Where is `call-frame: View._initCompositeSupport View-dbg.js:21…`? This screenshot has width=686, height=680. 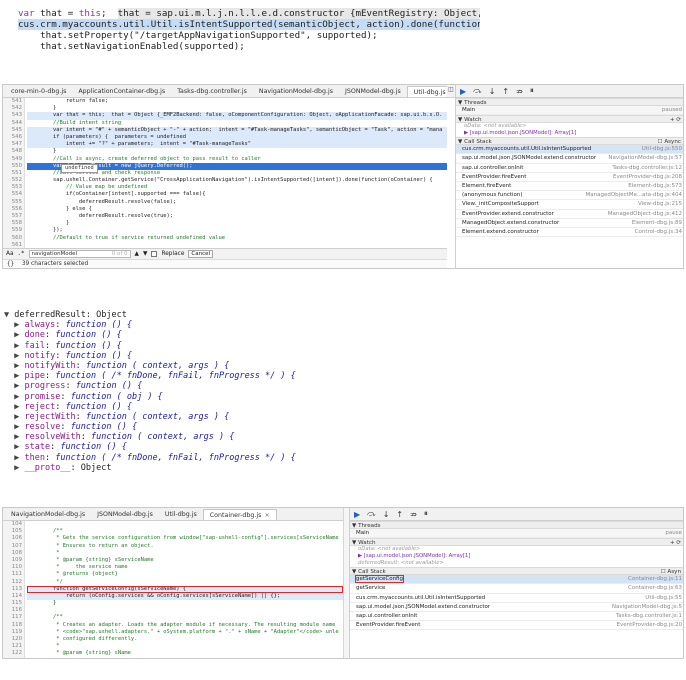
call-frame: View._initCompositeSupport View-dbg.js:21… is located at coordinates (569, 205).